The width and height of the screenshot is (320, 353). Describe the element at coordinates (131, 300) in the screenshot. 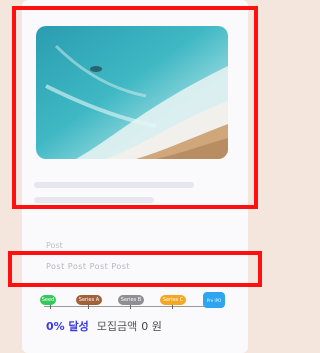

I see `stage-series-b: Series B` at that location.